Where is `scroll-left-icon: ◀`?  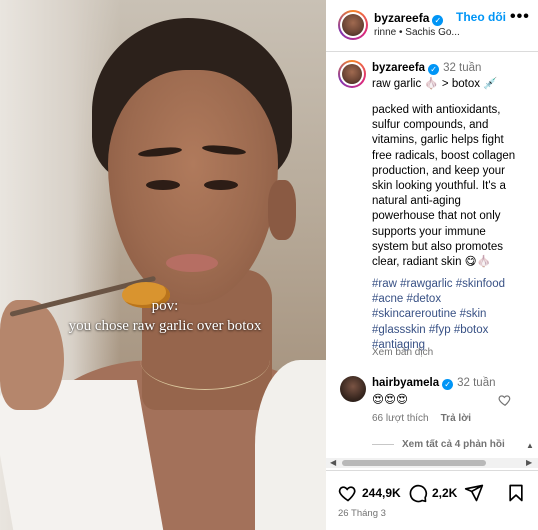 scroll-left-icon: ◀ is located at coordinates (333, 463).